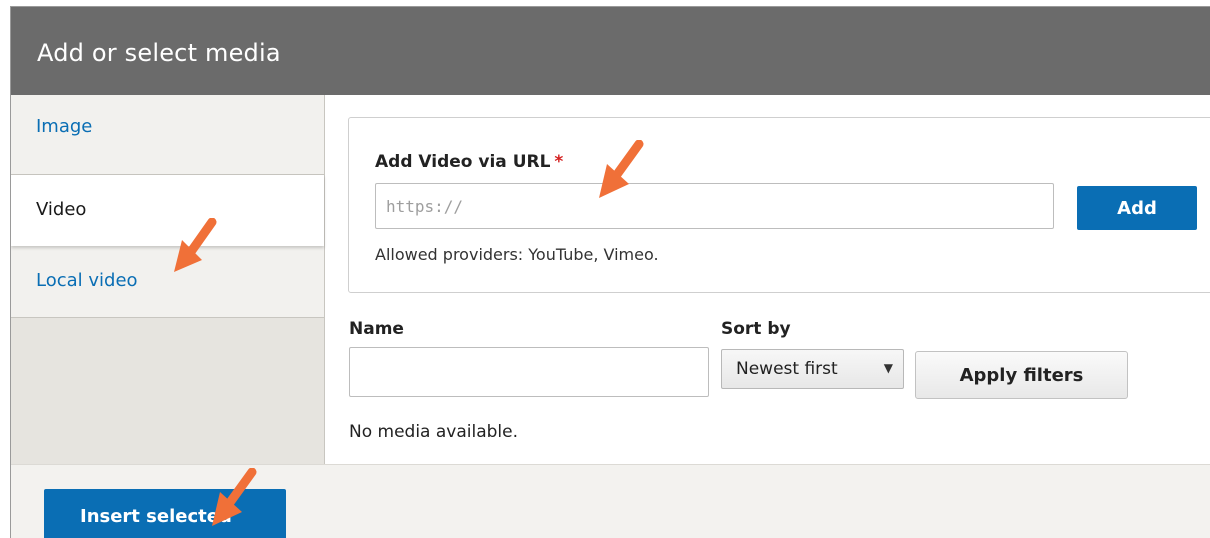 The height and width of the screenshot is (538, 1210). I want to click on apply-filters-button: Apply filters, so click(1021, 375).